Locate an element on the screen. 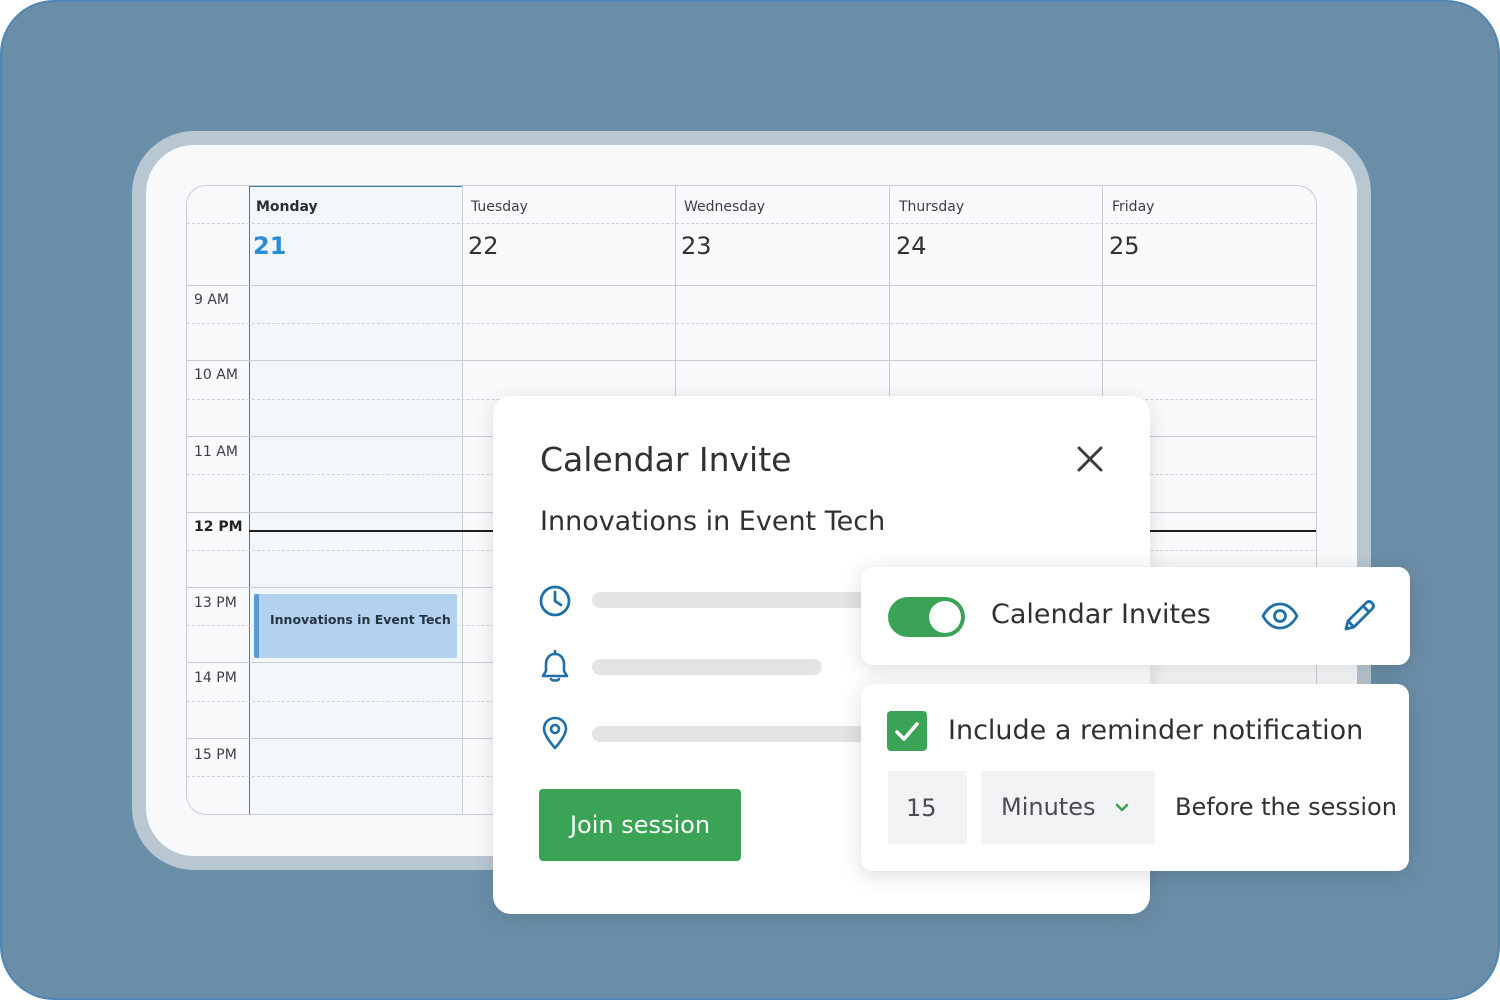  reminder-placeholder is located at coordinates (707, 667).